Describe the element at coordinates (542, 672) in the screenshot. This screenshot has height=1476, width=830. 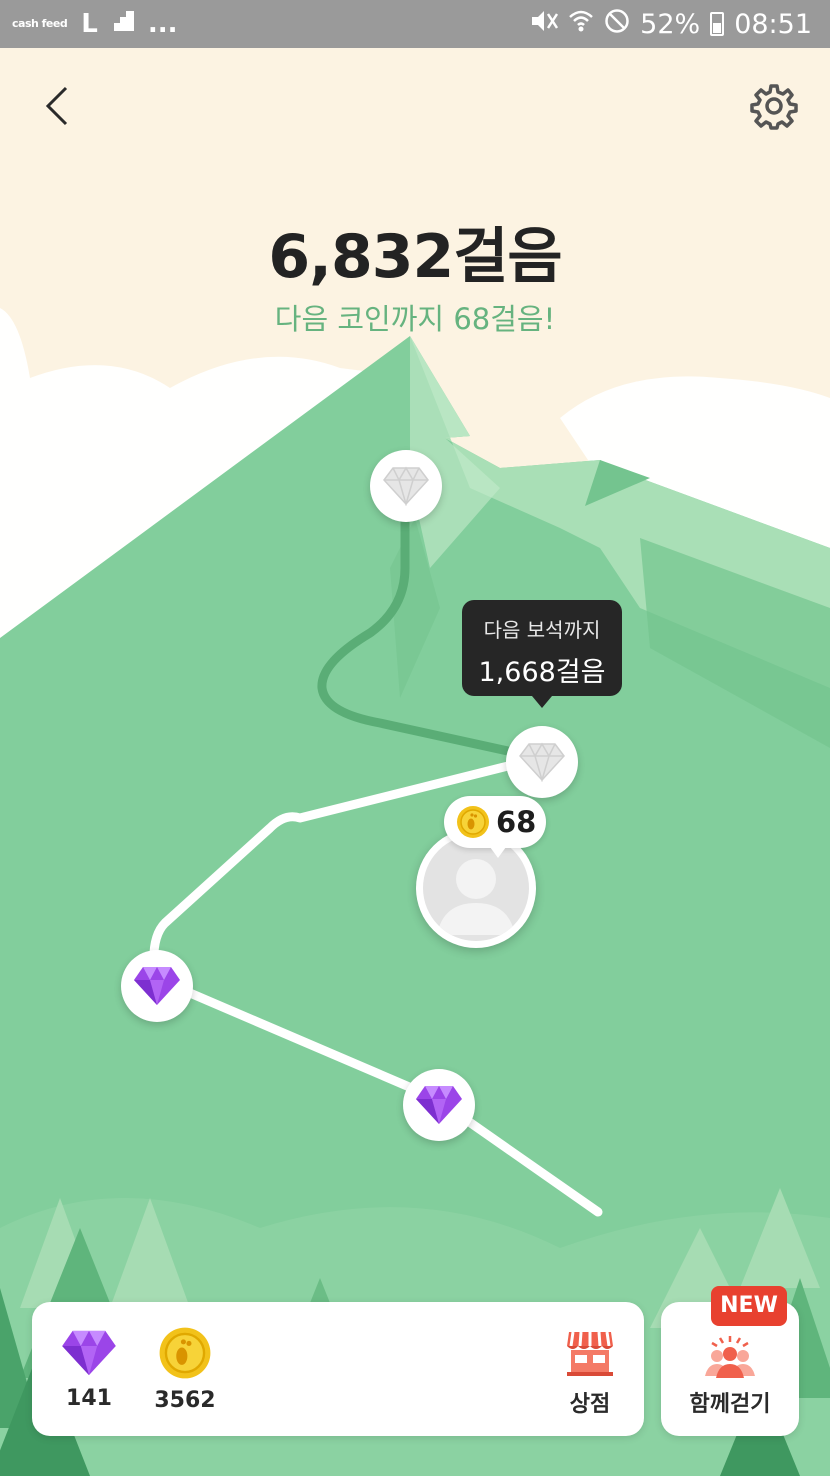
I see `tooltip-steps: 1,668걸음` at that location.